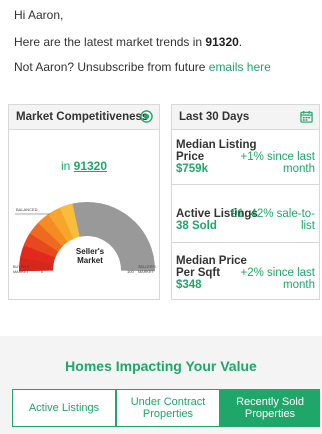 The height and width of the screenshot is (434, 322). What do you see at coordinates (168, 402) in the screenshot?
I see `tab-under-contract-label-1: Under Contract` at bounding box center [168, 402].